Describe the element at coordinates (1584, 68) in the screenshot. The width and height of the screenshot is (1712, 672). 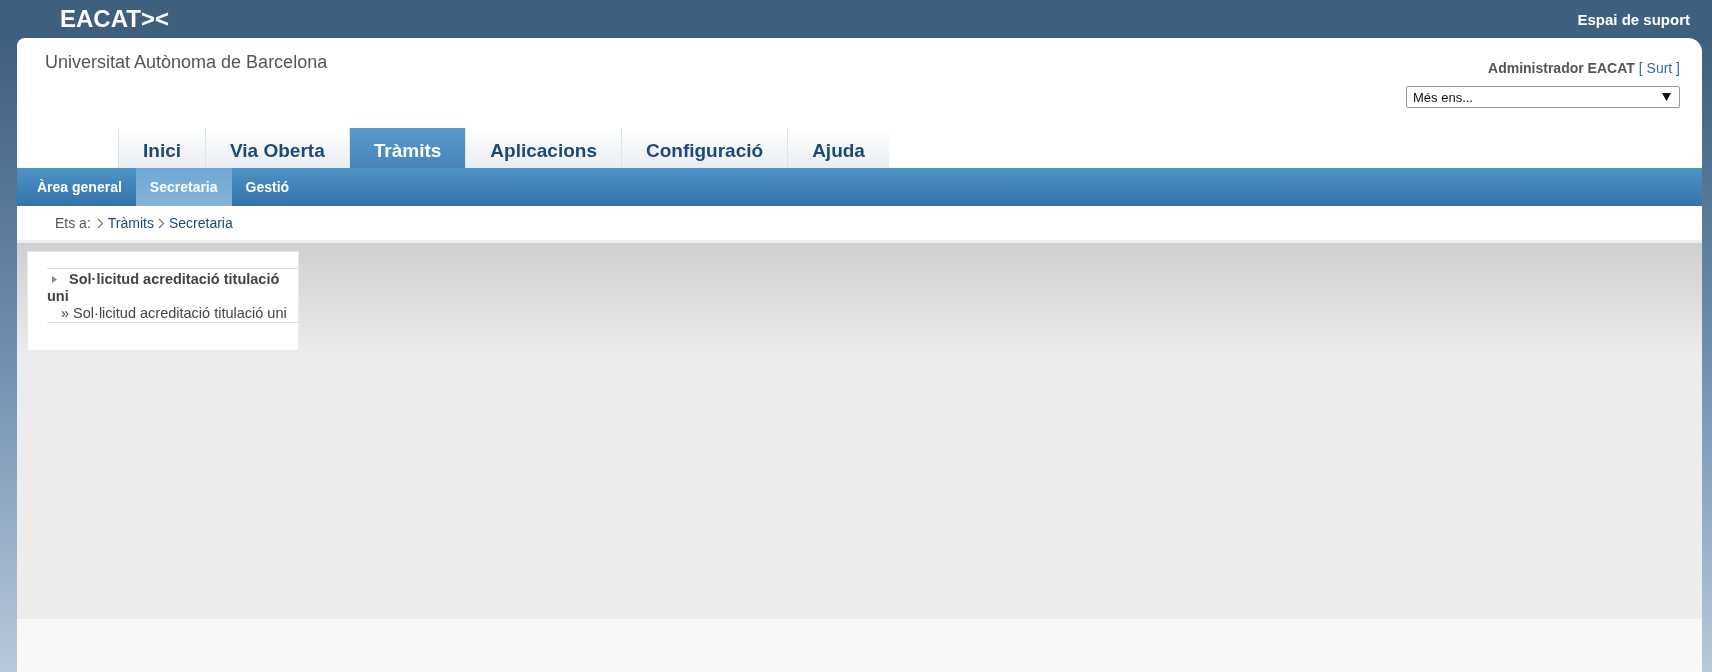
I see `user-name: Administrador EACAT [ Surt ]` at that location.